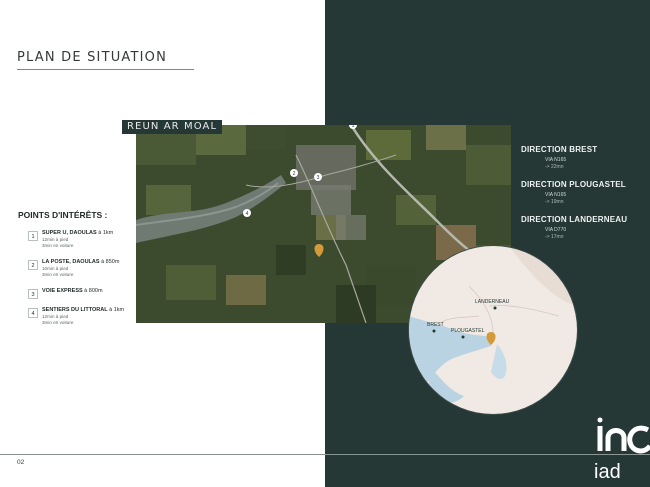 This screenshot has width=650, height=487. Describe the element at coordinates (75, 310) in the screenshot. I see `poi-name: SENTIERS DU LITTORAL` at that location.